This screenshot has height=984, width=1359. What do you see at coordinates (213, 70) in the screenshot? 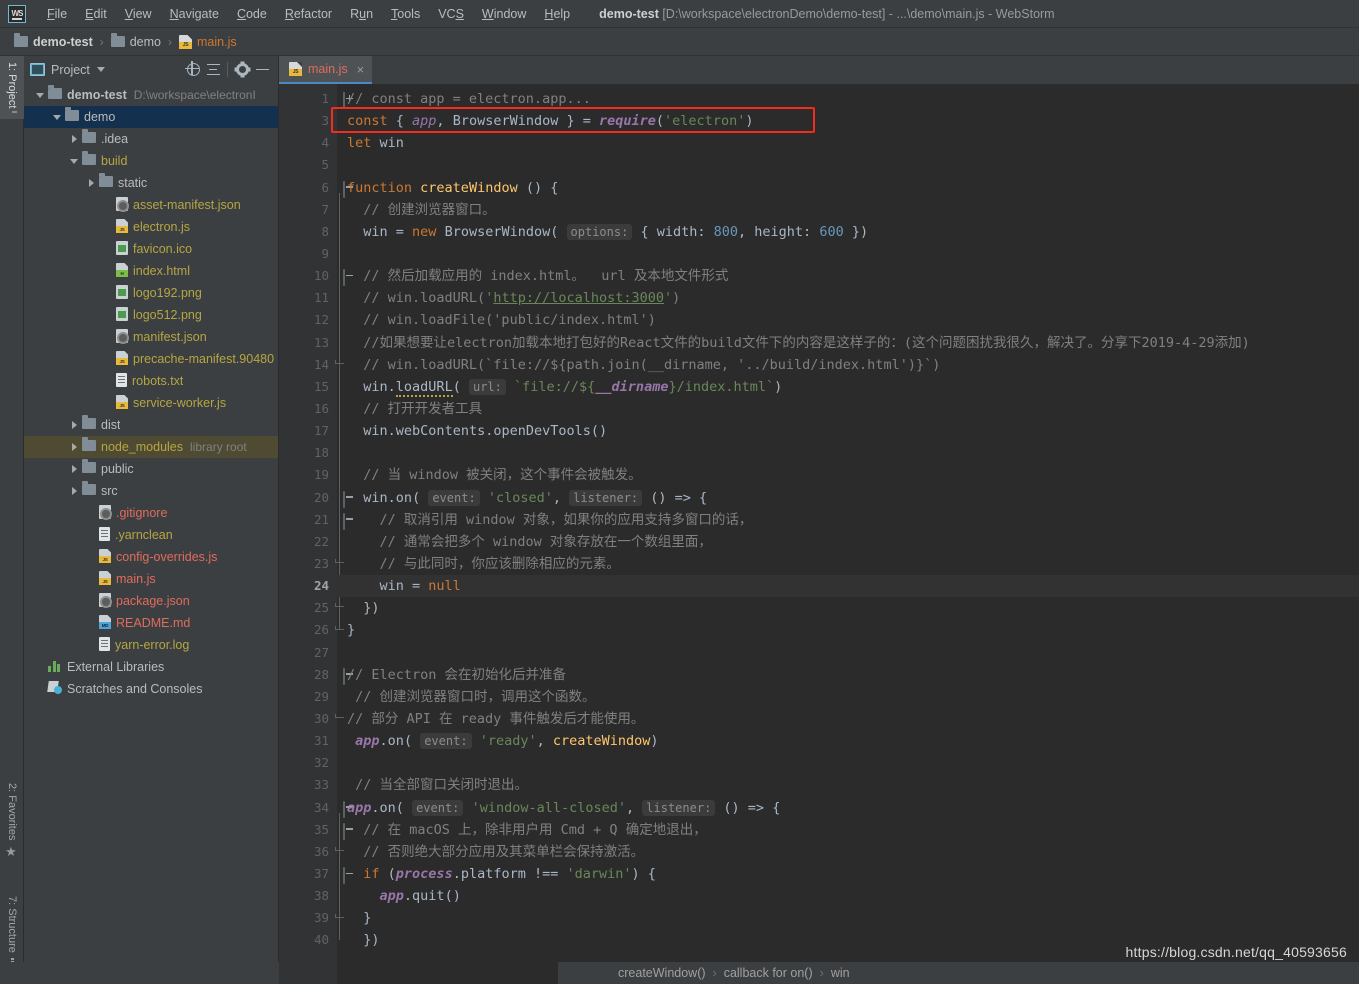
I see `collapse-all-icon` at bounding box center [213, 70].